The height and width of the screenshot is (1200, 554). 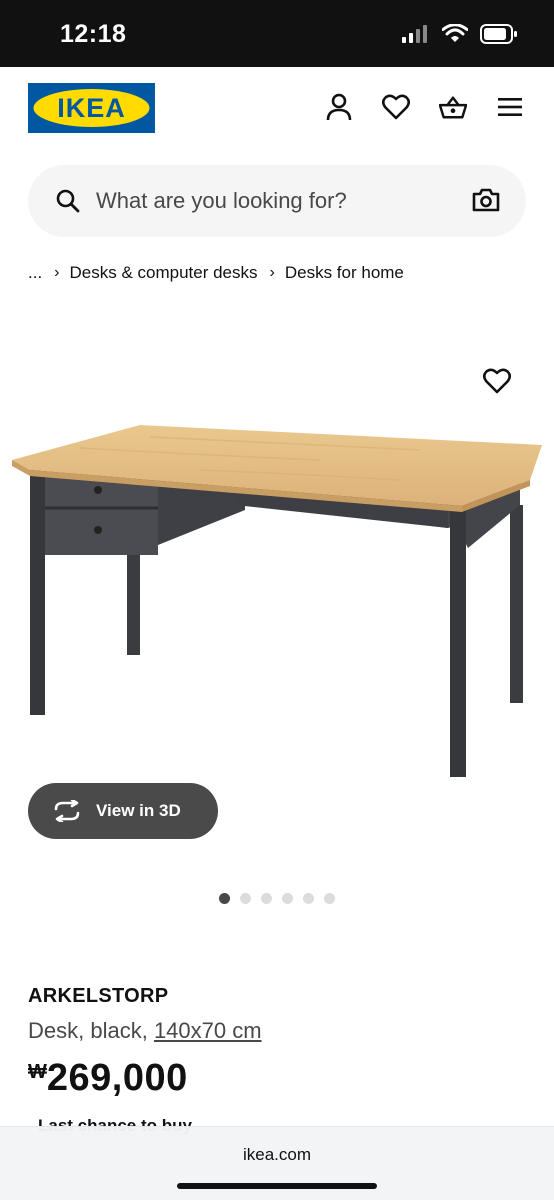 What do you see at coordinates (510, 107) in the screenshot?
I see `menu-icon` at bounding box center [510, 107].